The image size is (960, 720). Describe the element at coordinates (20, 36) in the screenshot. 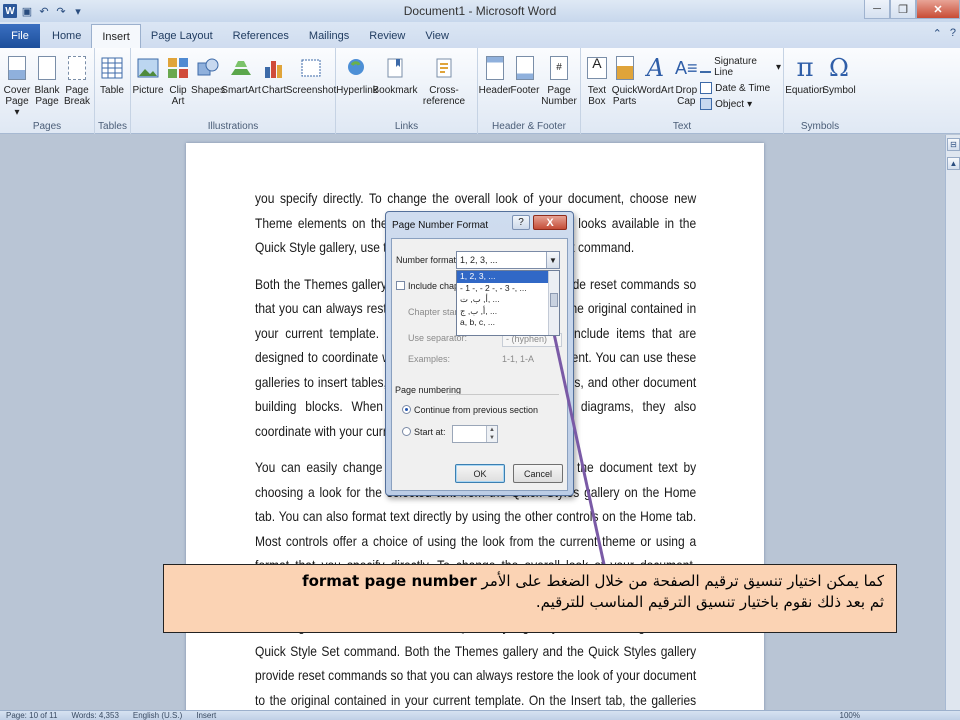

I see `tab-file: File` at that location.